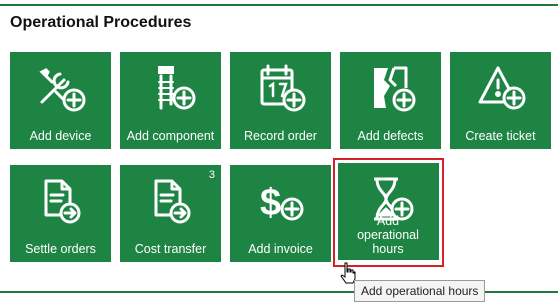 This screenshot has width=558, height=305. What do you see at coordinates (500, 88) in the screenshot?
I see `warning-euro-add-icon` at bounding box center [500, 88].